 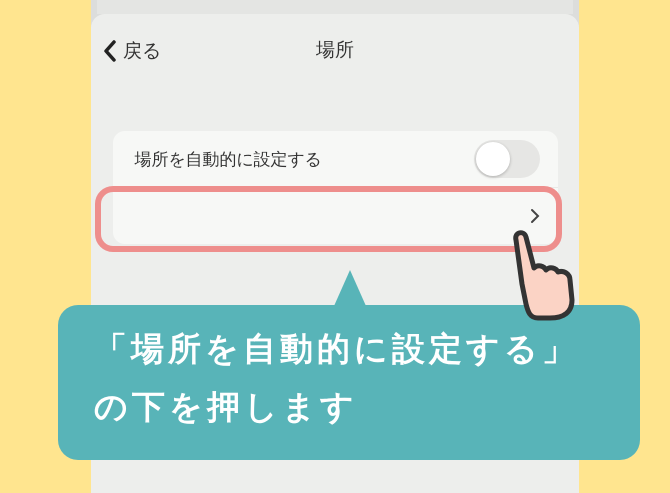 What do you see at coordinates (228, 159) in the screenshot?
I see `setting-label: 場所を自動的に設定する` at bounding box center [228, 159].